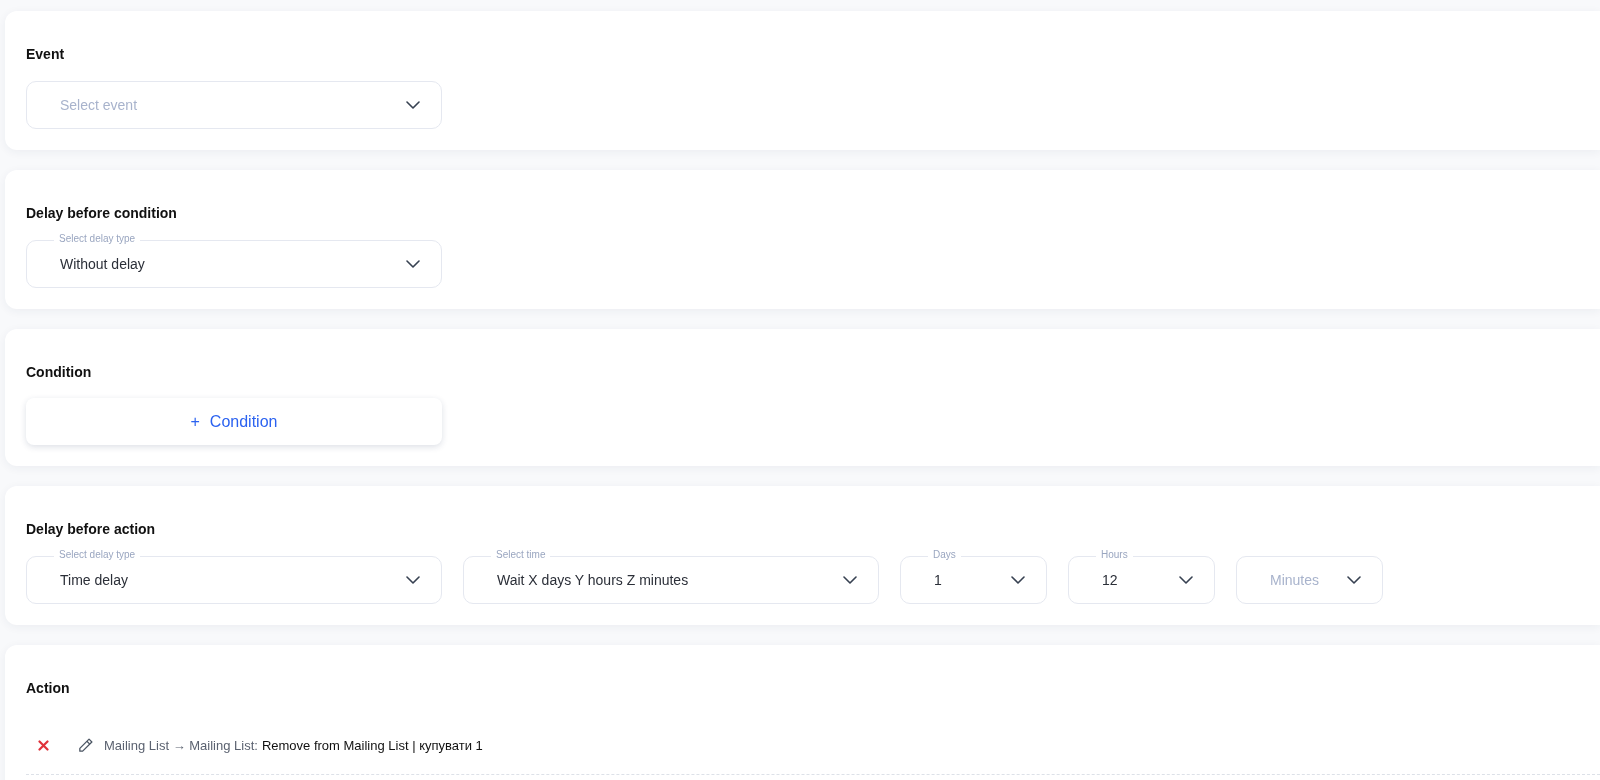 This screenshot has width=1600, height=780. I want to click on field-label: Hours, so click(1114, 555).